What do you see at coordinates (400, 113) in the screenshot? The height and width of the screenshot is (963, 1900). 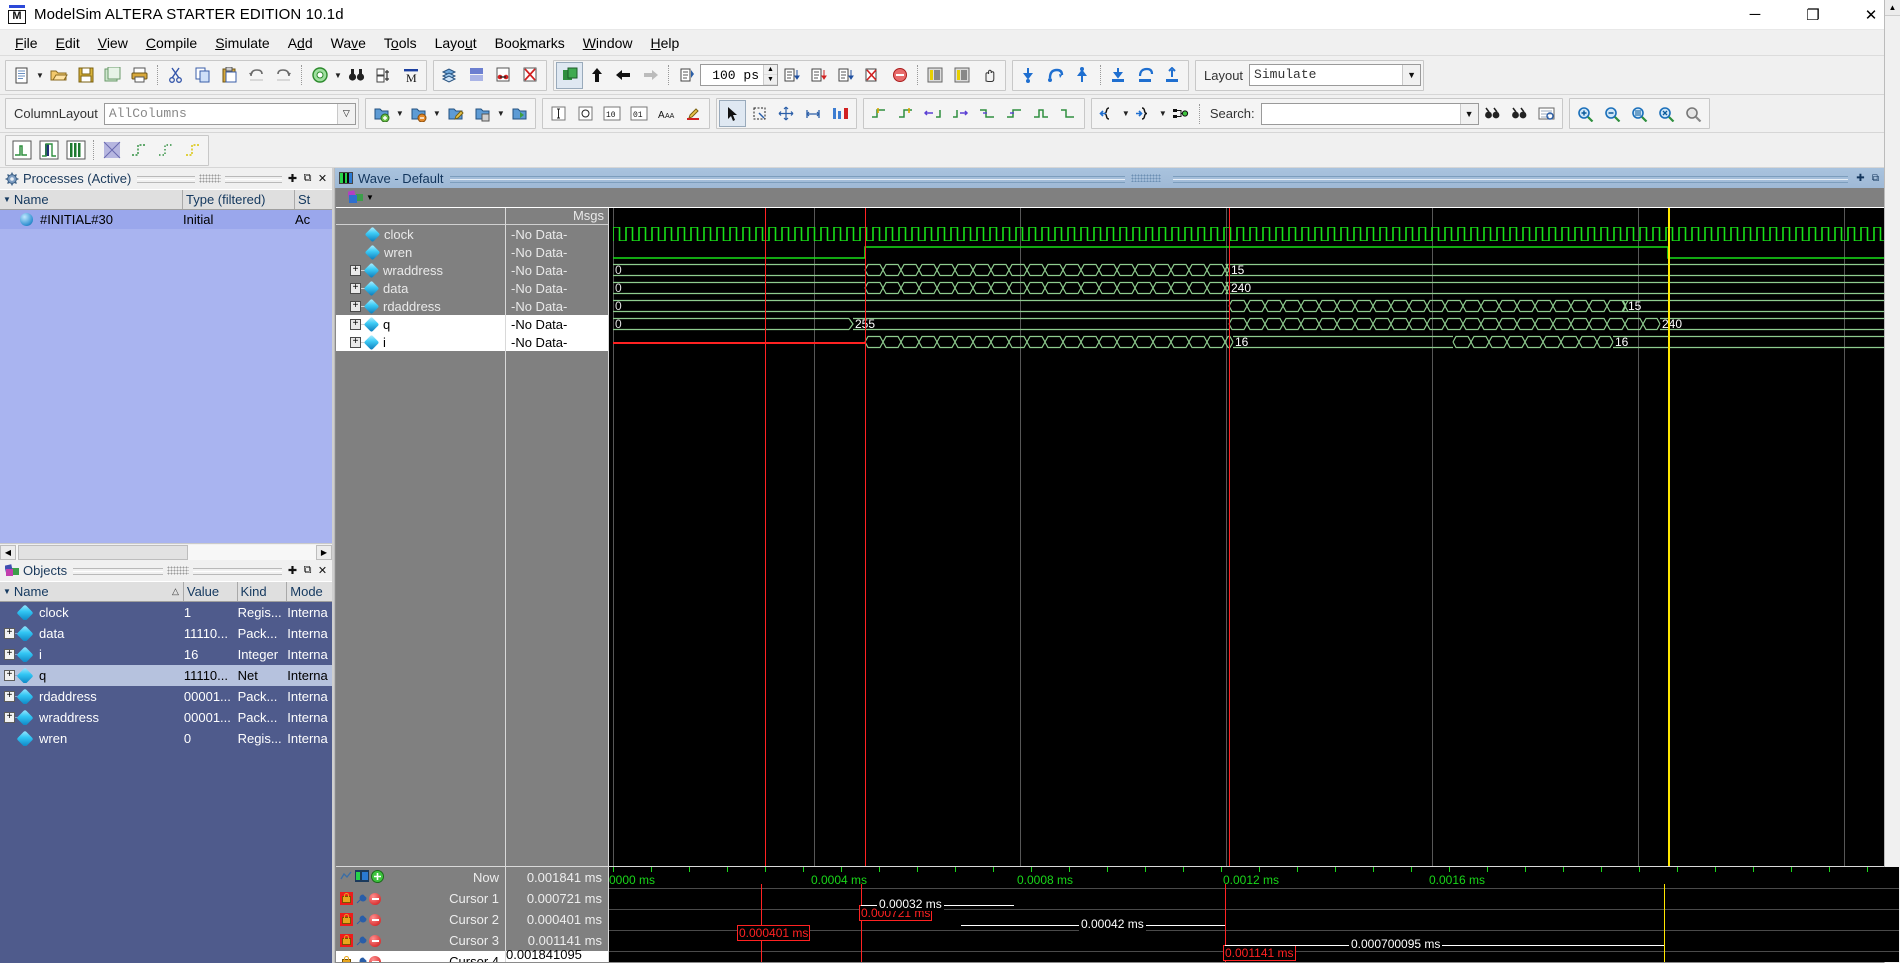 I see `add-bookmark-dropdown-icon: ▼` at bounding box center [400, 113].